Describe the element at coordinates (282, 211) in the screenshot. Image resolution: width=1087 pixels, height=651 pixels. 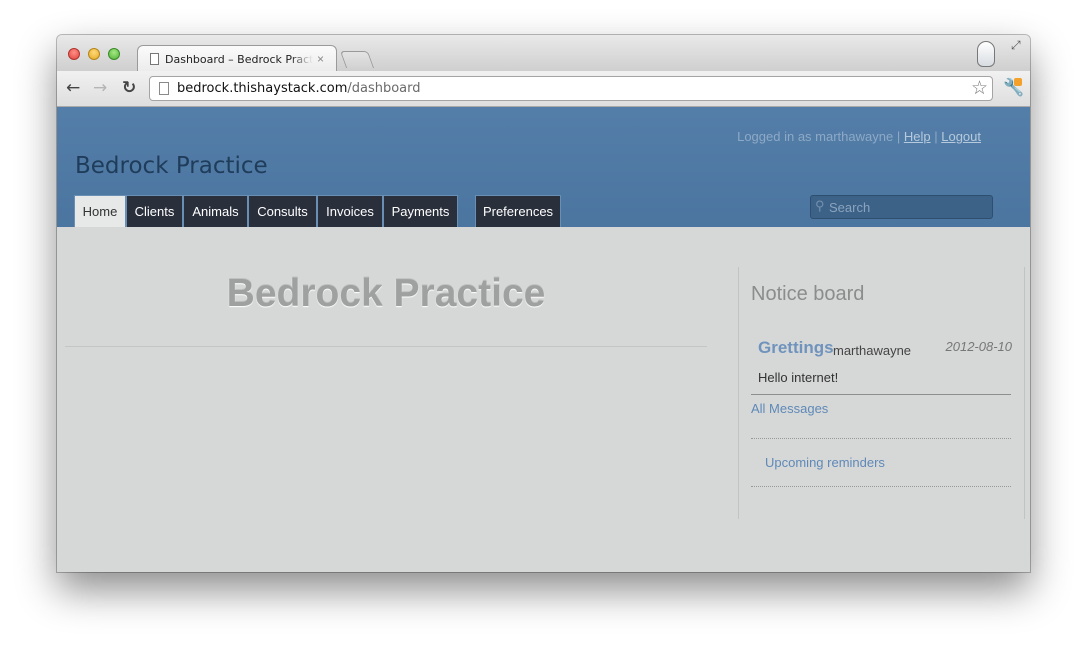
I see `nav-item-consults: Consults` at that location.